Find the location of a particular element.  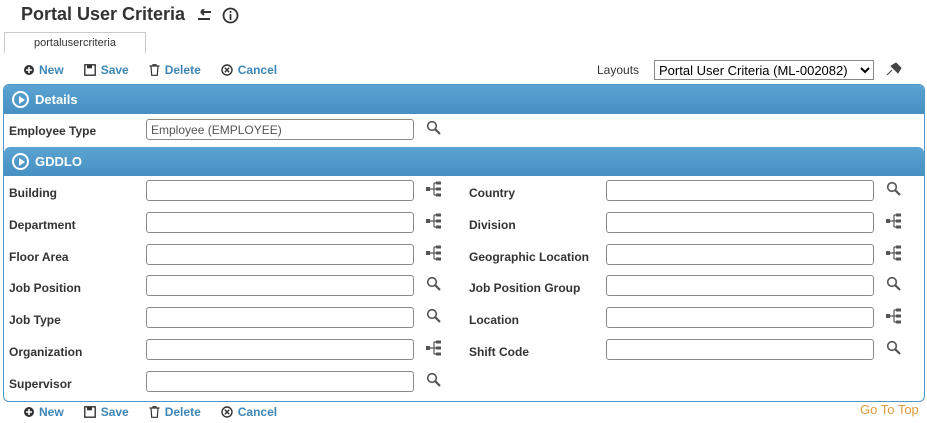

floor-area-label: Floor Area is located at coordinates (39, 256).